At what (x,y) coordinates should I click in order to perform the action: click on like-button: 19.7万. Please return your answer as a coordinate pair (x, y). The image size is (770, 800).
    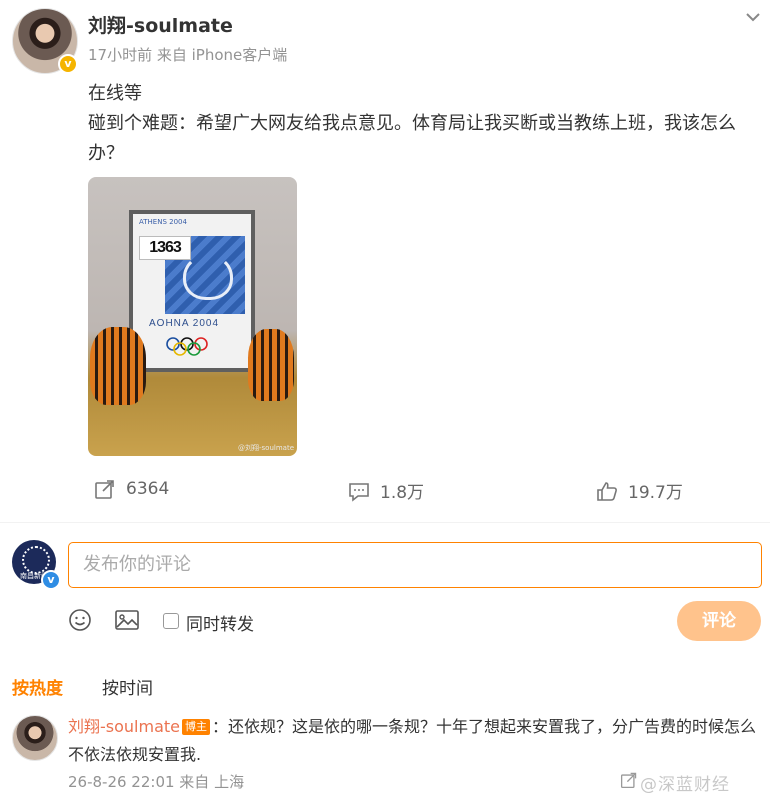
    Looking at the image, I should click on (639, 490).